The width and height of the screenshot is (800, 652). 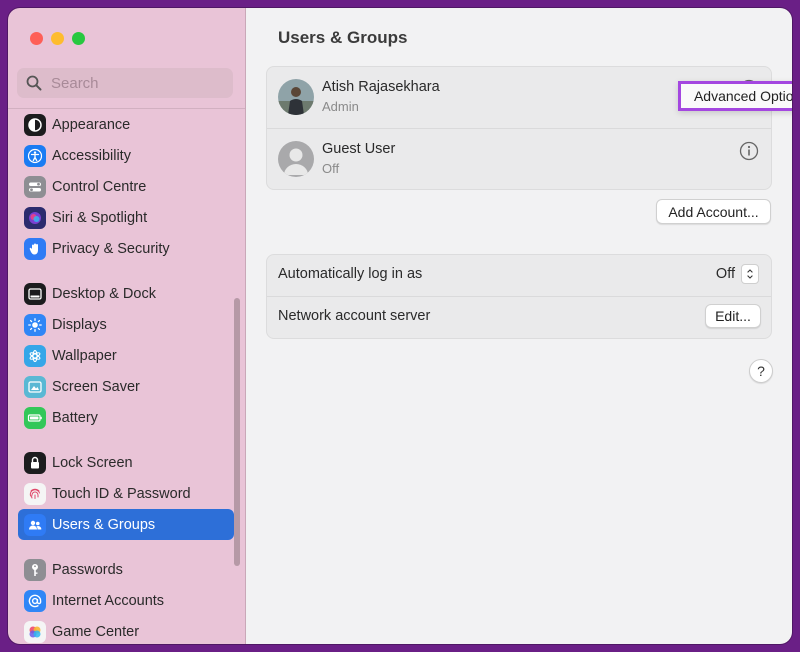 What do you see at coordinates (340, 106) in the screenshot?
I see `user-role: Admin` at bounding box center [340, 106].